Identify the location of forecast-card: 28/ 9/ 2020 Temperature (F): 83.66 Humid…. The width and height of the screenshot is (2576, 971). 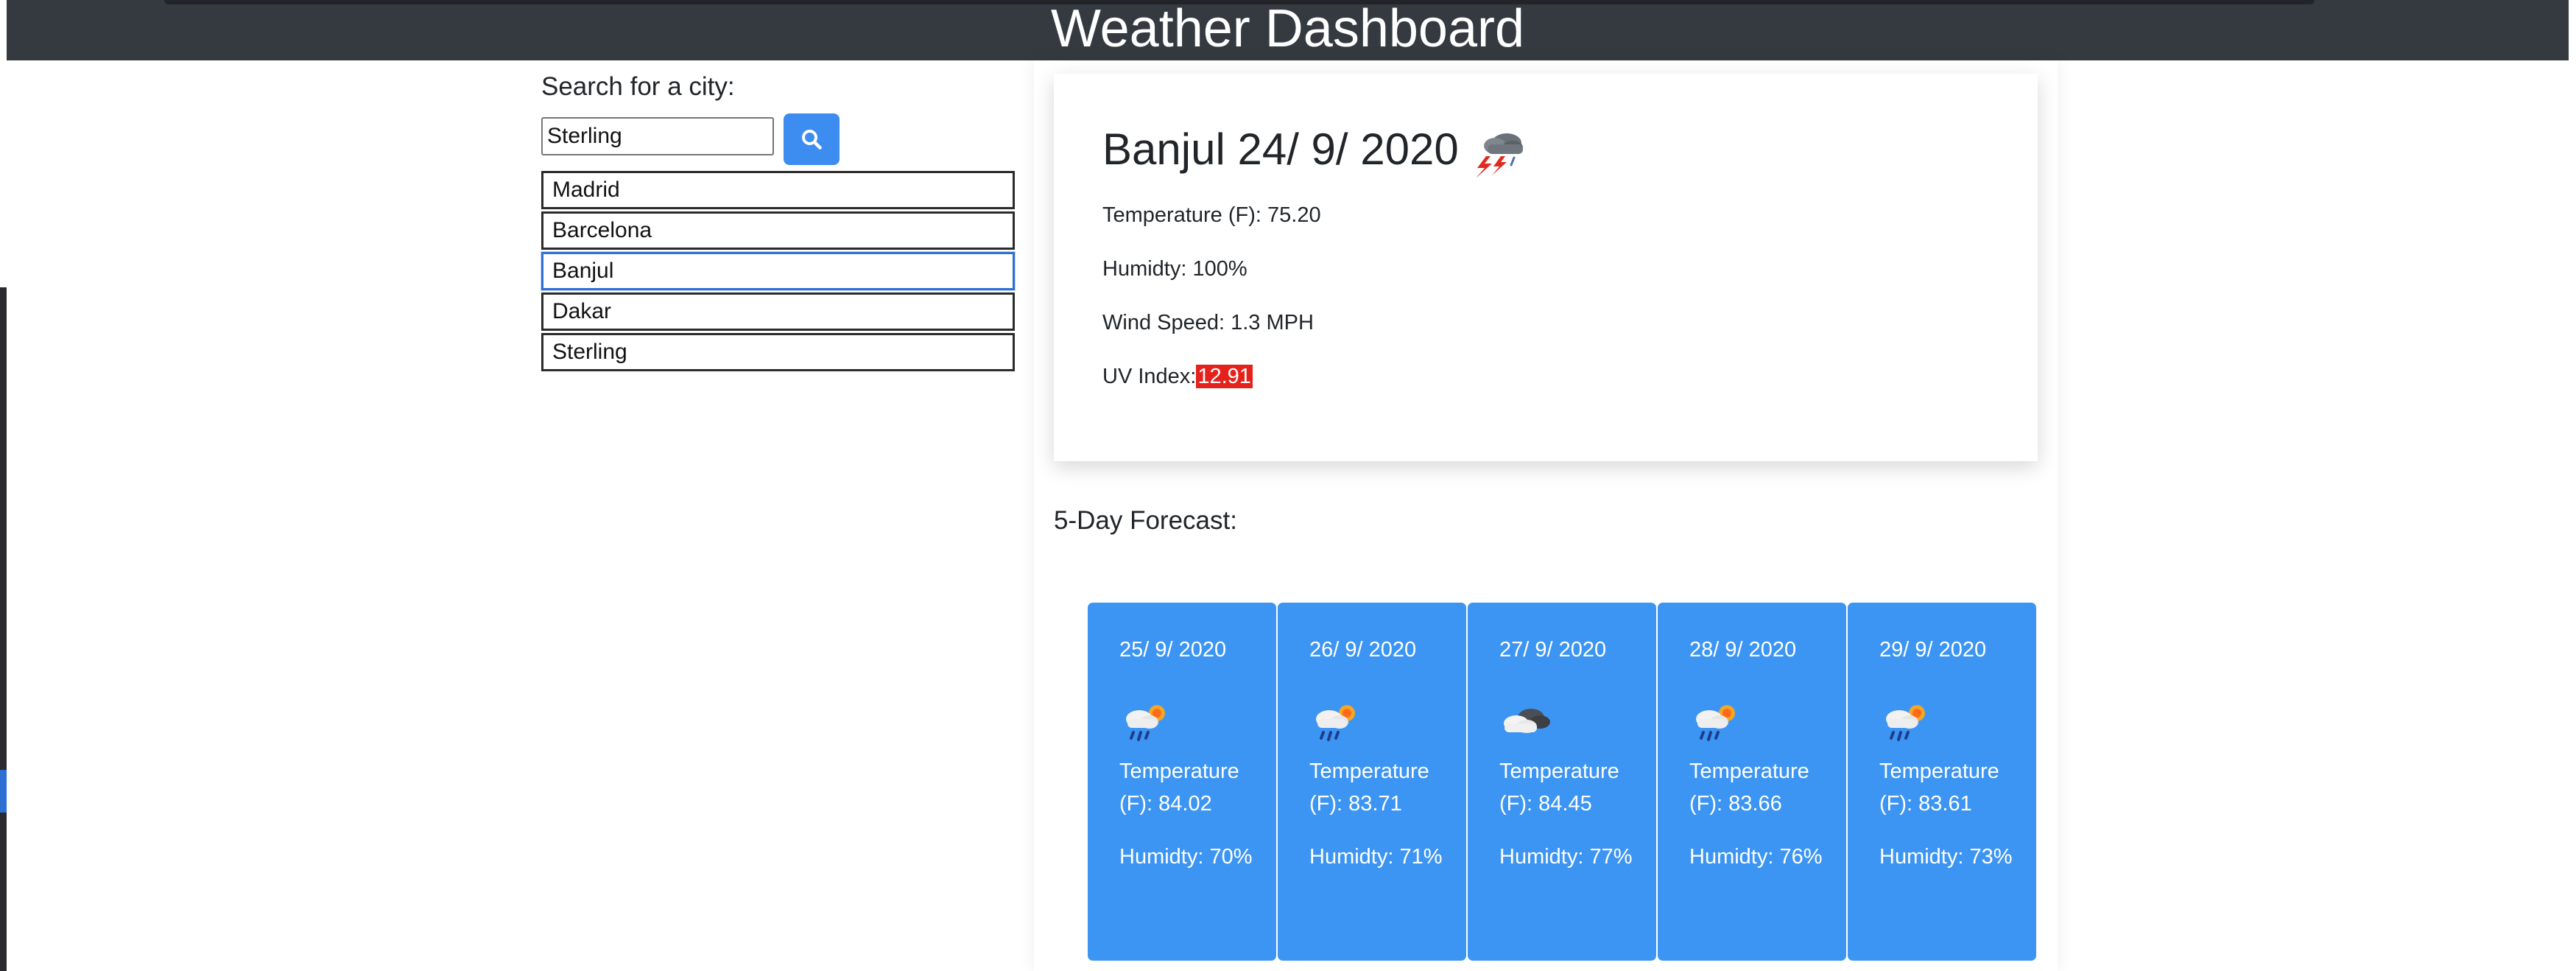
(1752, 782).